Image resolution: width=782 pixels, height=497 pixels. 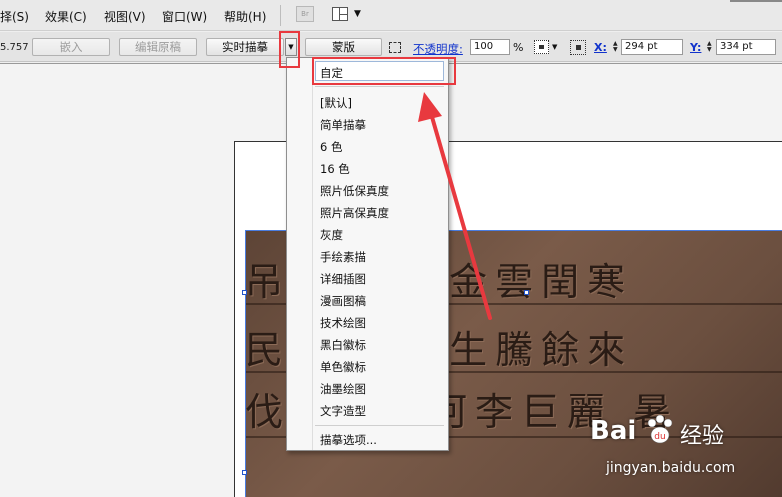 I want to click on opacity-label: 不透明度:, so click(x=438, y=49).